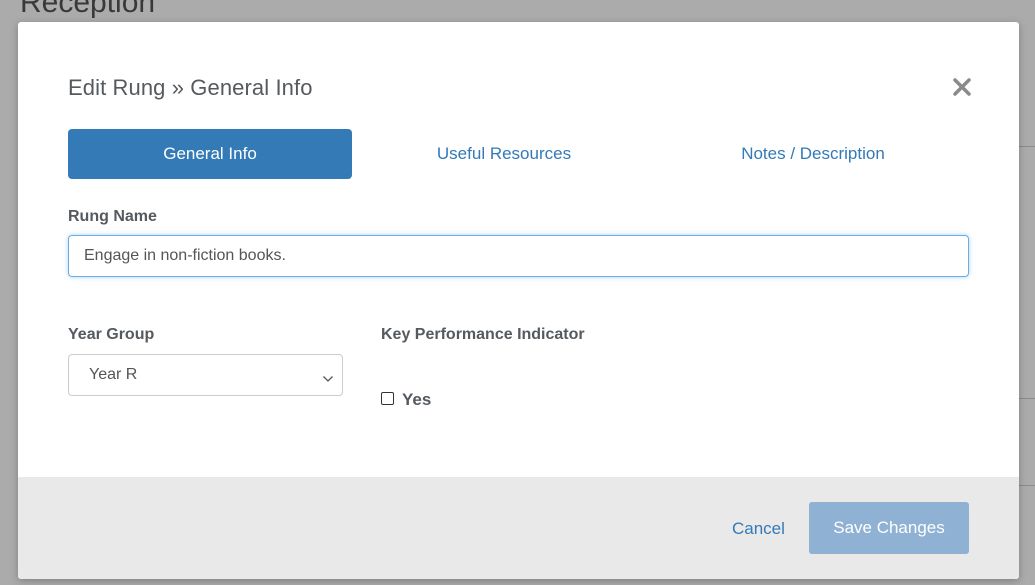 Image resolution: width=1035 pixels, height=585 pixels. Describe the element at coordinates (112, 216) in the screenshot. I see `rung-name-label: Rung Name` at that location.